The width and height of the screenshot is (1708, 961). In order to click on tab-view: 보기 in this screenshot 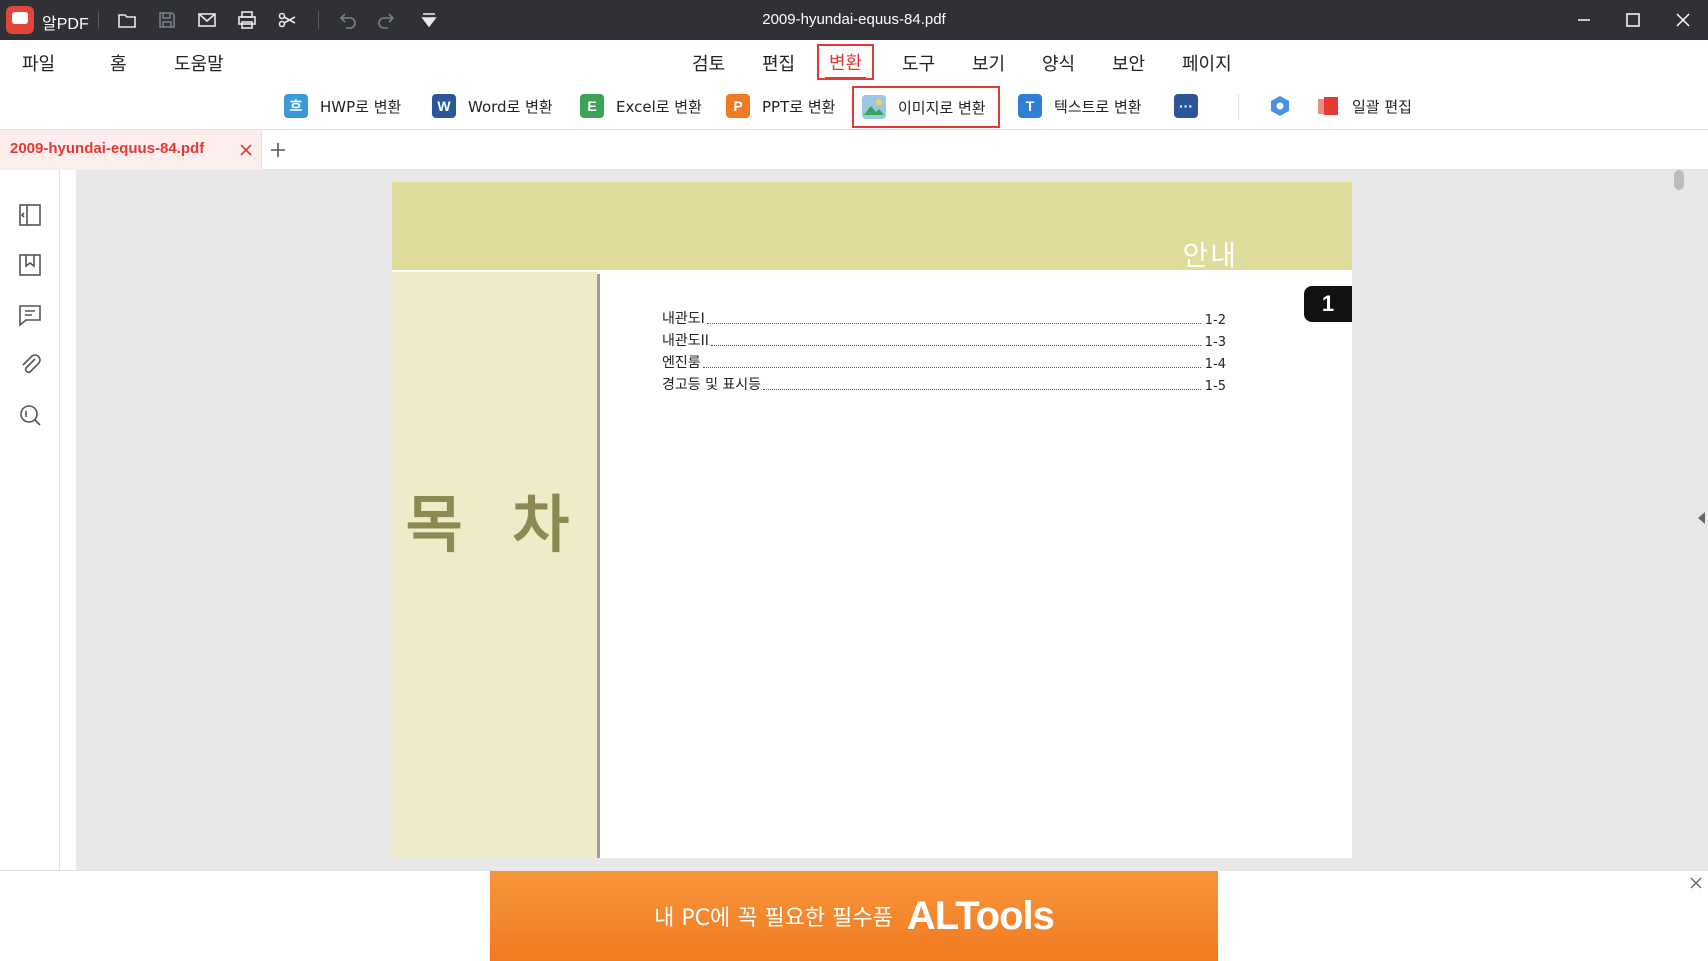, I will do `click(988, 63)`.